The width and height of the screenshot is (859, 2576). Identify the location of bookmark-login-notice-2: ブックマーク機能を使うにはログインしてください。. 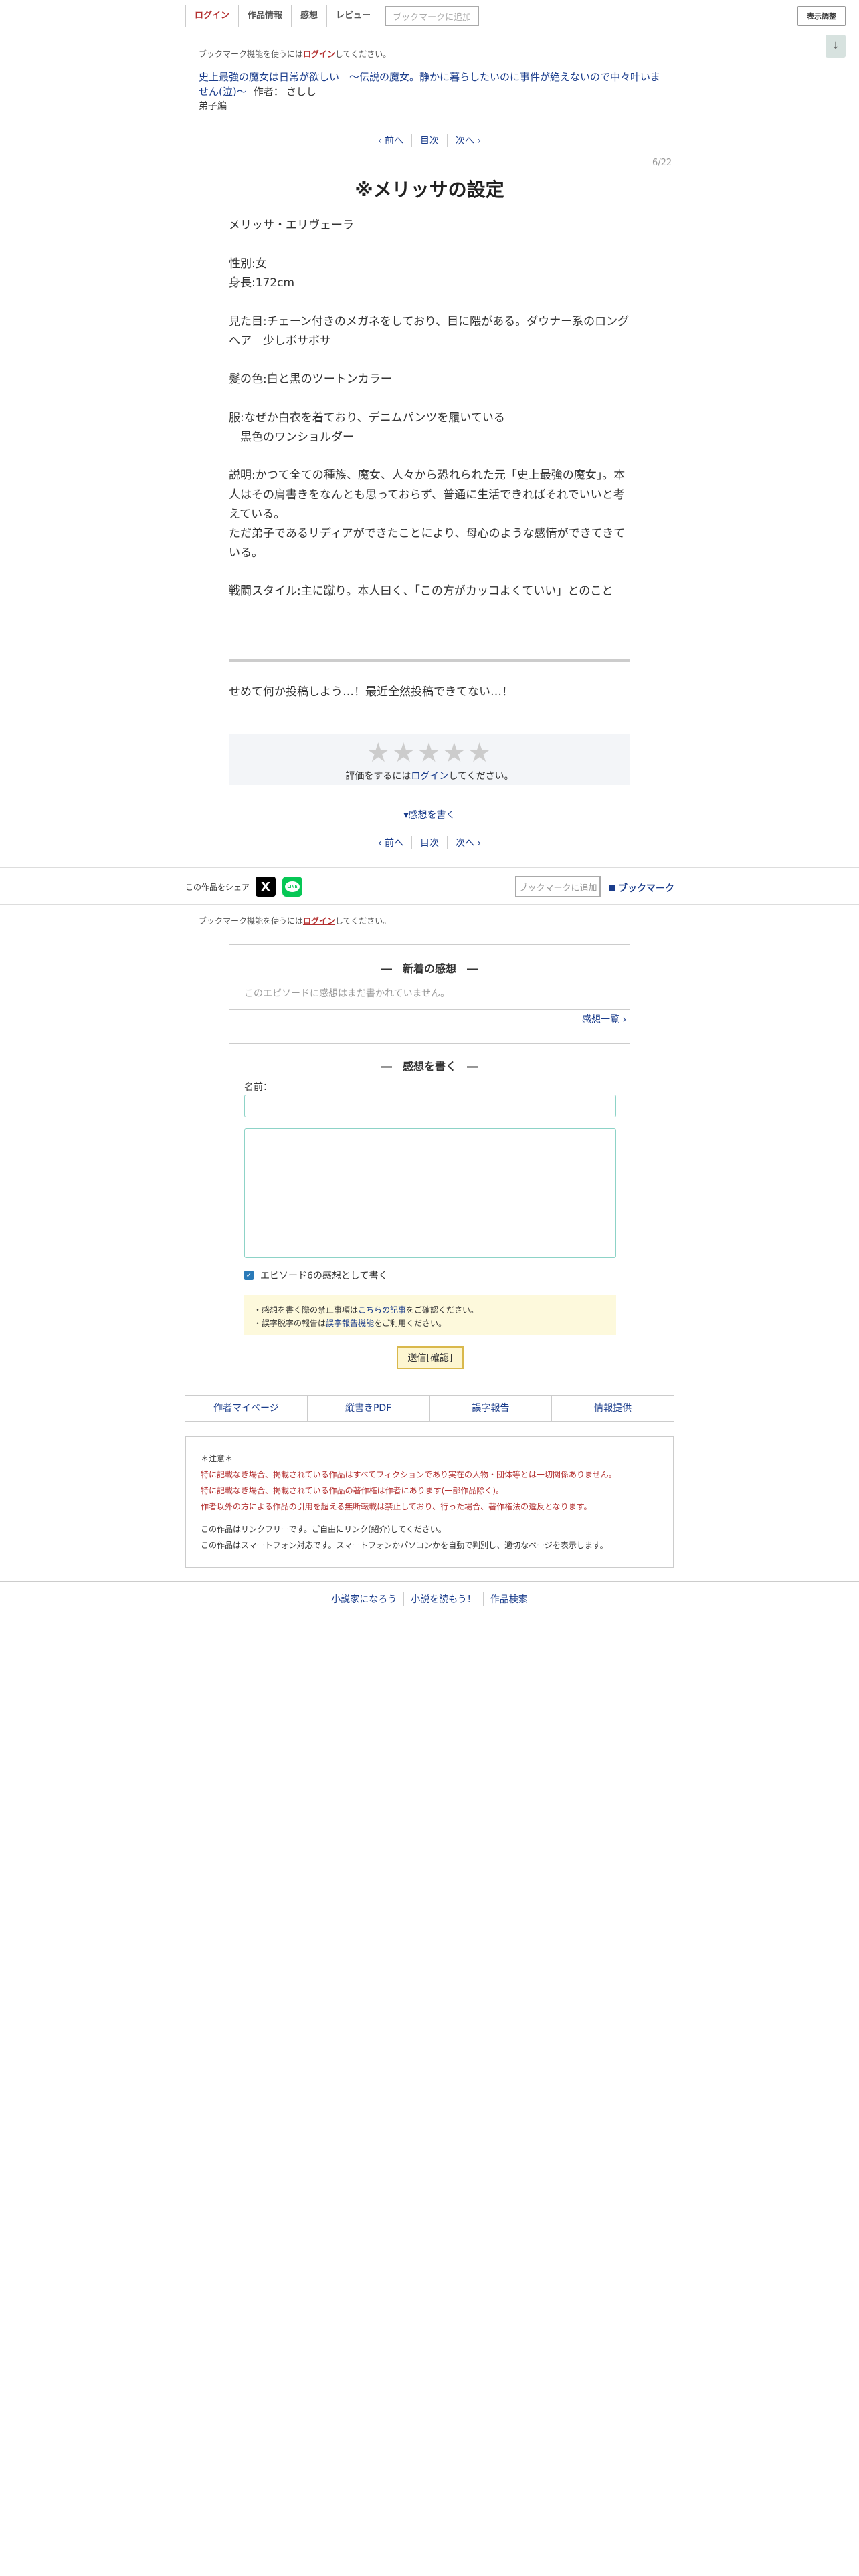
(295, 921).